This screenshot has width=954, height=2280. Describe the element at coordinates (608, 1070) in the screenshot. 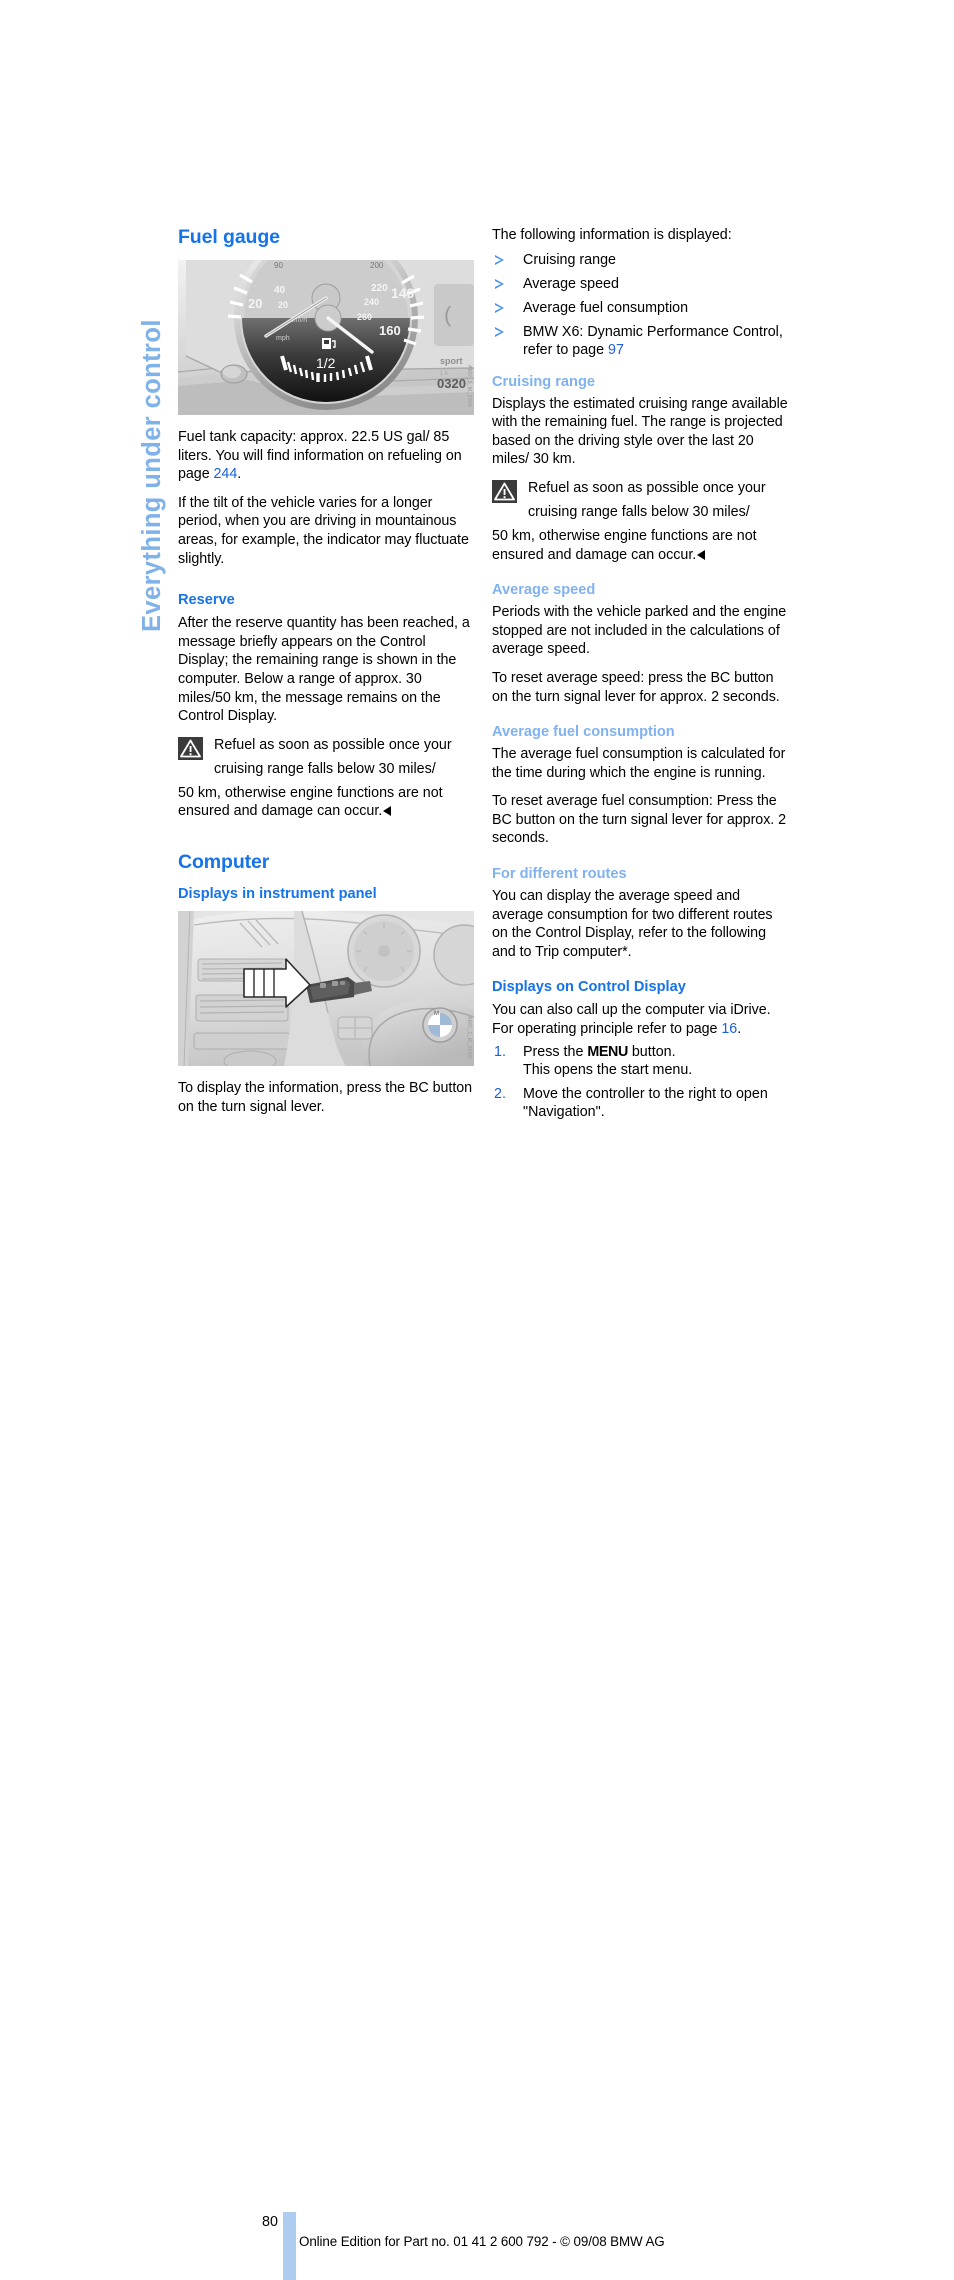

I see `step-text-line2: This opens the start menu.` at that location.